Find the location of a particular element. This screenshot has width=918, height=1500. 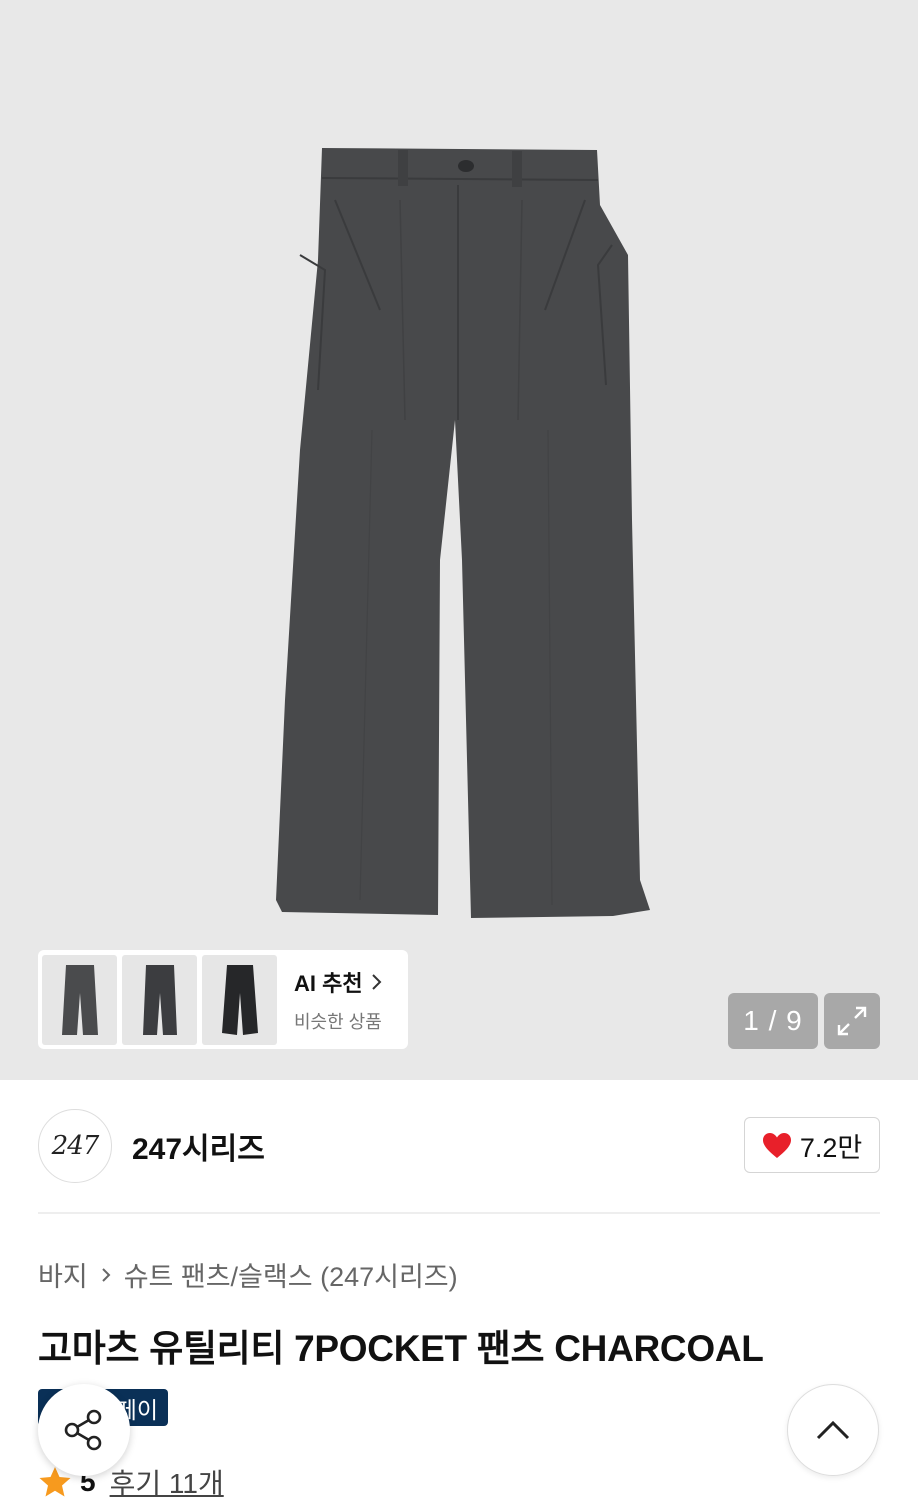

expand-button is located at coordinates (852, 1021).